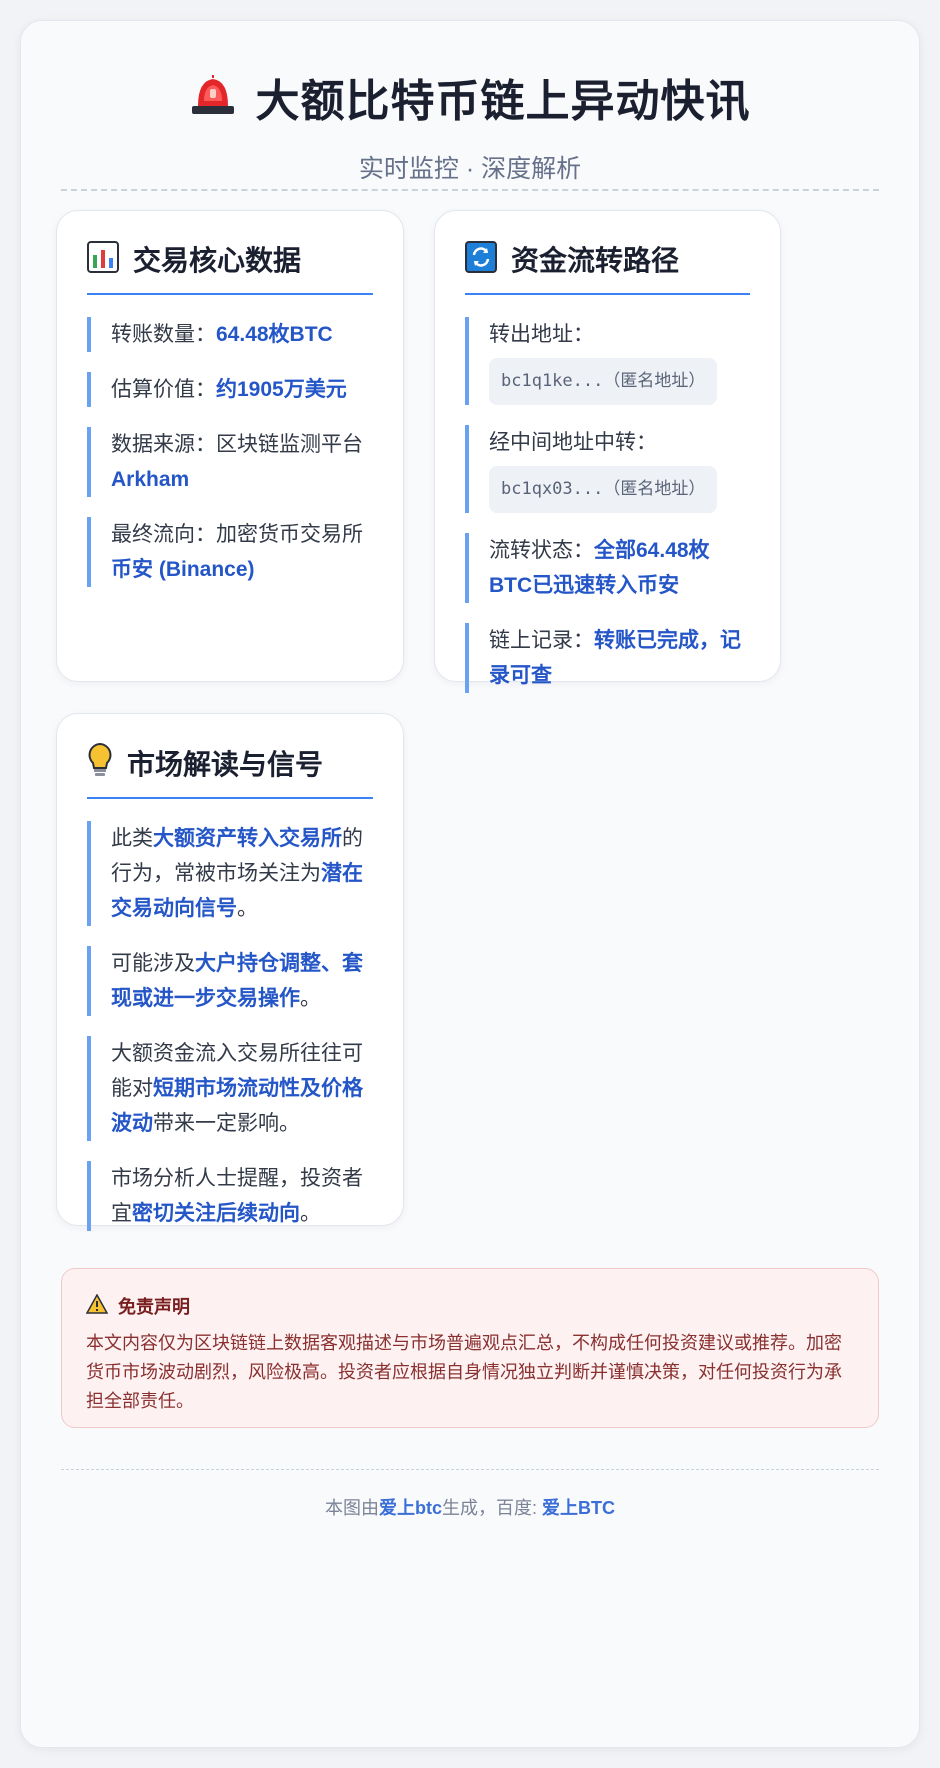 This screenshot has height=1768, width=940. Describe the element at coordinates (607, 658) in the screenshot. I see `list-item-record: 链上记录：转账已完成，记录可查` at that location.